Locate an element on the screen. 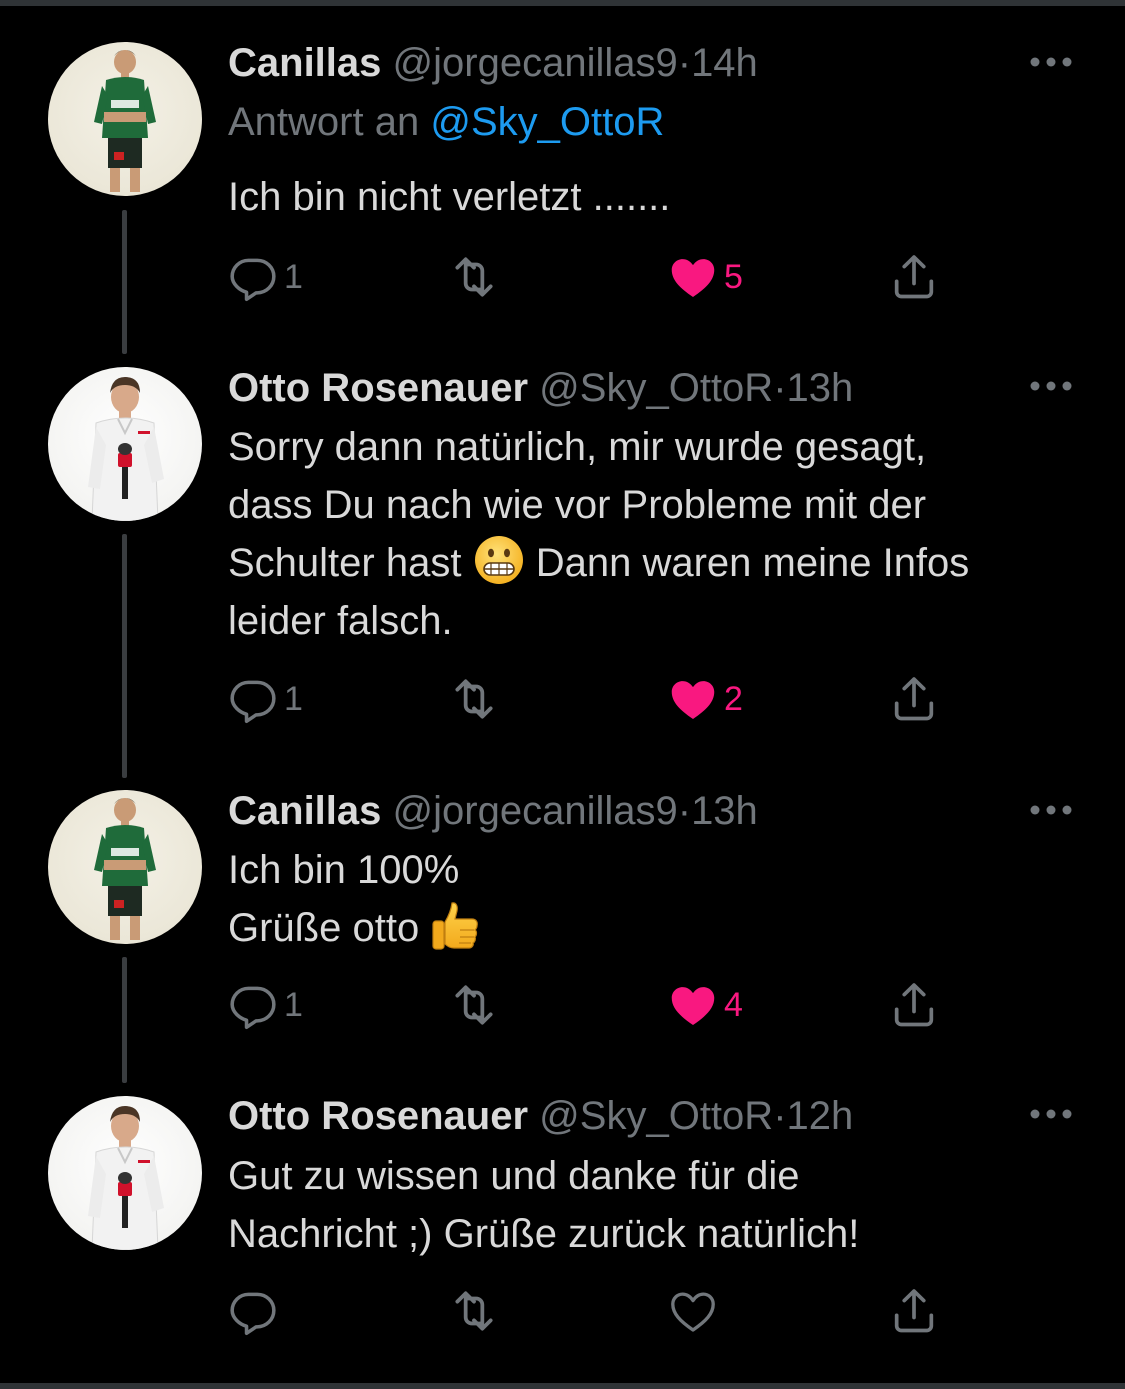 Image resolution: width=1125 pixels, height=1389 pixels. tweet-header: Otto Rosenauer @Sky_OttoR·13h is located at coordinates (626, 388).